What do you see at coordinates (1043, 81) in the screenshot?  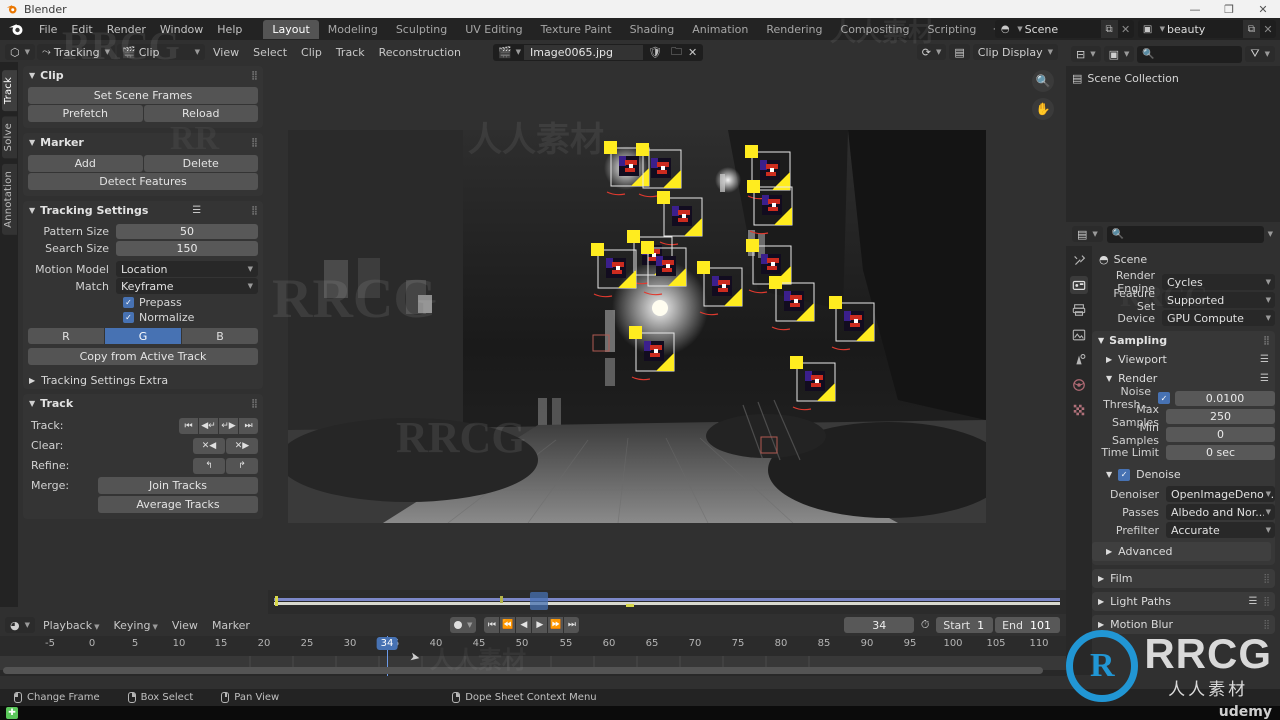 I see `zoom-icon: 🔍` at bounding box center [1043, 81].